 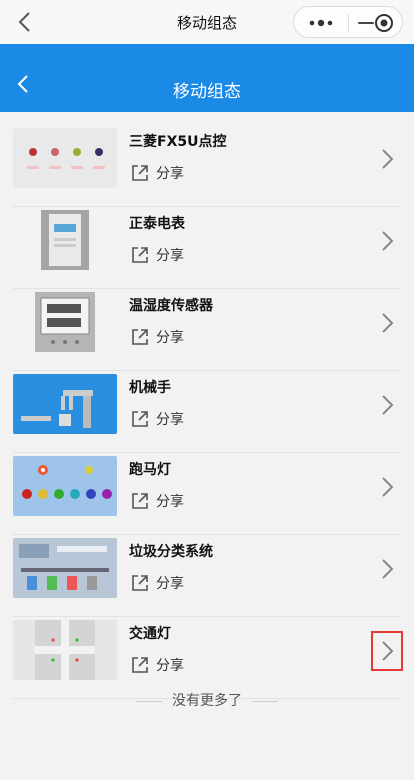 What do you see at coordinates (65, 404) in the screenshot?
I see `robot-arm-thumb` at bounding box center [65, 404].